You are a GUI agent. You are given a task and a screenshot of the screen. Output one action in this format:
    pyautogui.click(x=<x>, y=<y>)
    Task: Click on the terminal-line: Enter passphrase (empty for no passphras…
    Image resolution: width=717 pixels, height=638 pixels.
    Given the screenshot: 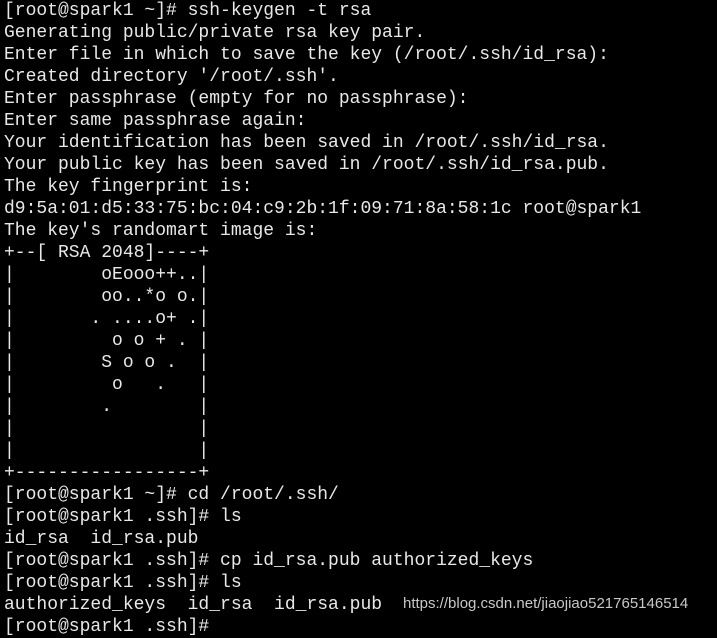 What is the action you would take?
    pyautogui.click(x=236, y=99)
    